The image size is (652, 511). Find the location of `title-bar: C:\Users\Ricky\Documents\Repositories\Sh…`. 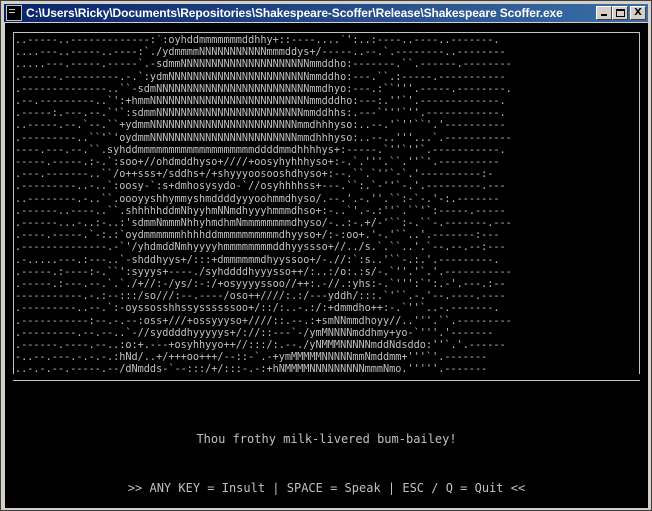

title-bar: C:\Users\Ricky\Documents\Repositories\Sh… is located at coordinates (326, 13).